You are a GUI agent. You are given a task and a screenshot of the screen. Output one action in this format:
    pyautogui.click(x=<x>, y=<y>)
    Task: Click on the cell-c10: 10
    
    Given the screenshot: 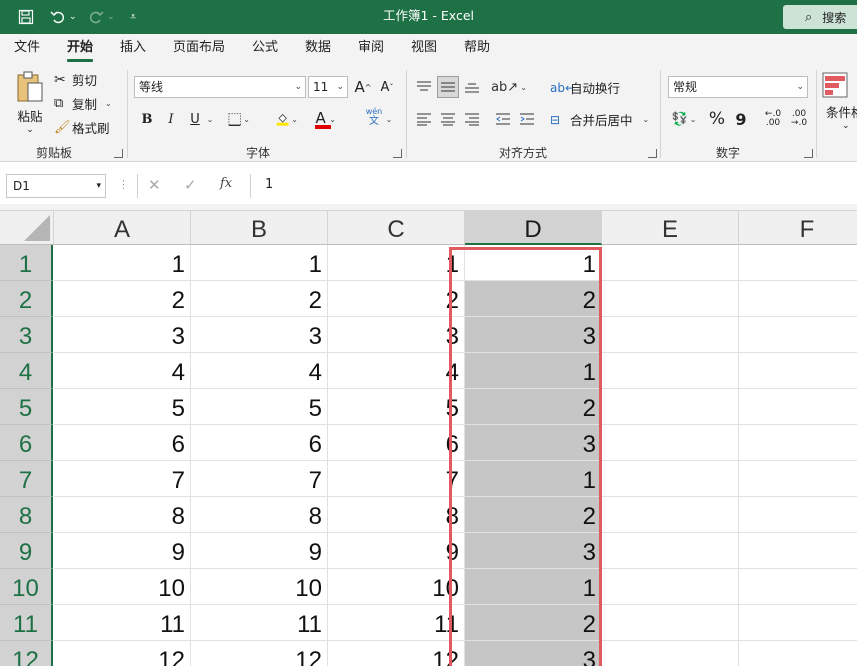 What is the action you would take?
    pyautogui.click(x=396, y=587)
    